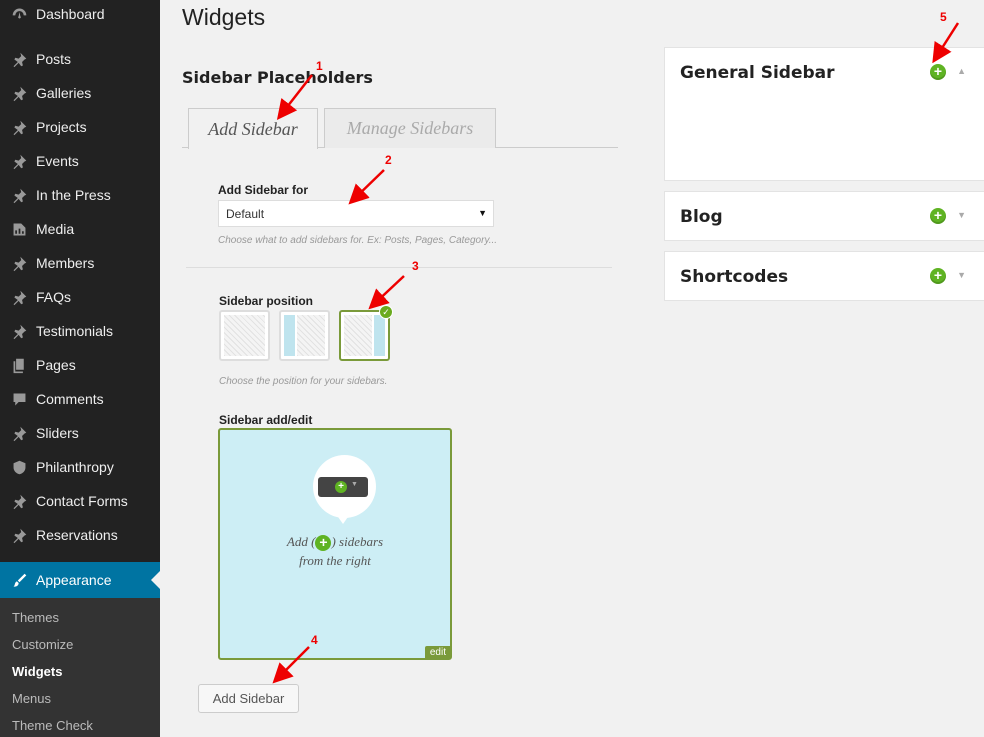 This screenshot has height=737, width=984. I want to click on submenu-menus: Menus, so click(31, 698).